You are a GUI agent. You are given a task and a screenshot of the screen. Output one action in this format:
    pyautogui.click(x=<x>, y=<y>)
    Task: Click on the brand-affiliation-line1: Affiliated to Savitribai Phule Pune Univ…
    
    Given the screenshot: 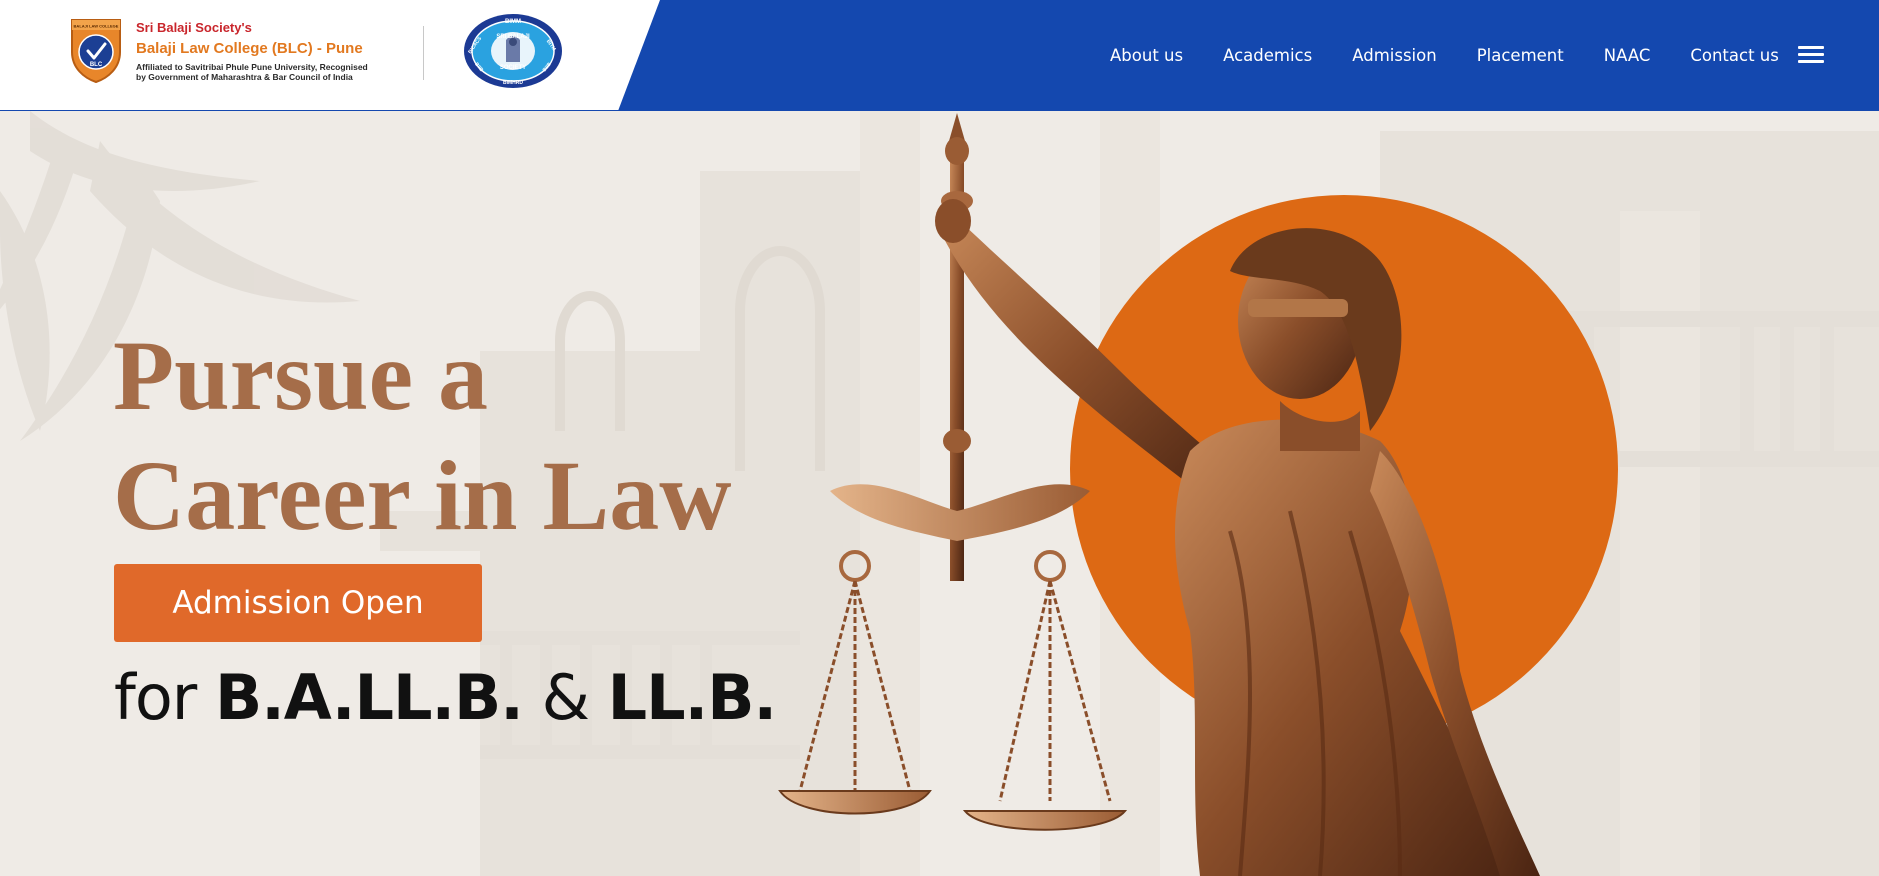 What is the action you would take?
    pyautogui.click(x=252, y=67)
    